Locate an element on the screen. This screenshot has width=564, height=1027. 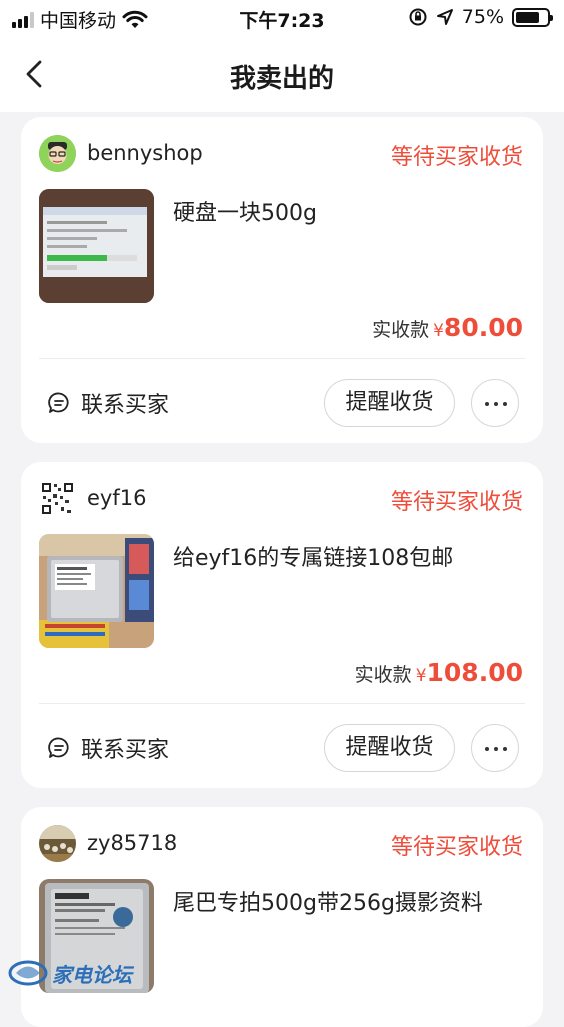
product-title: 硬盘一块500g is located at coordinates (245, 213).